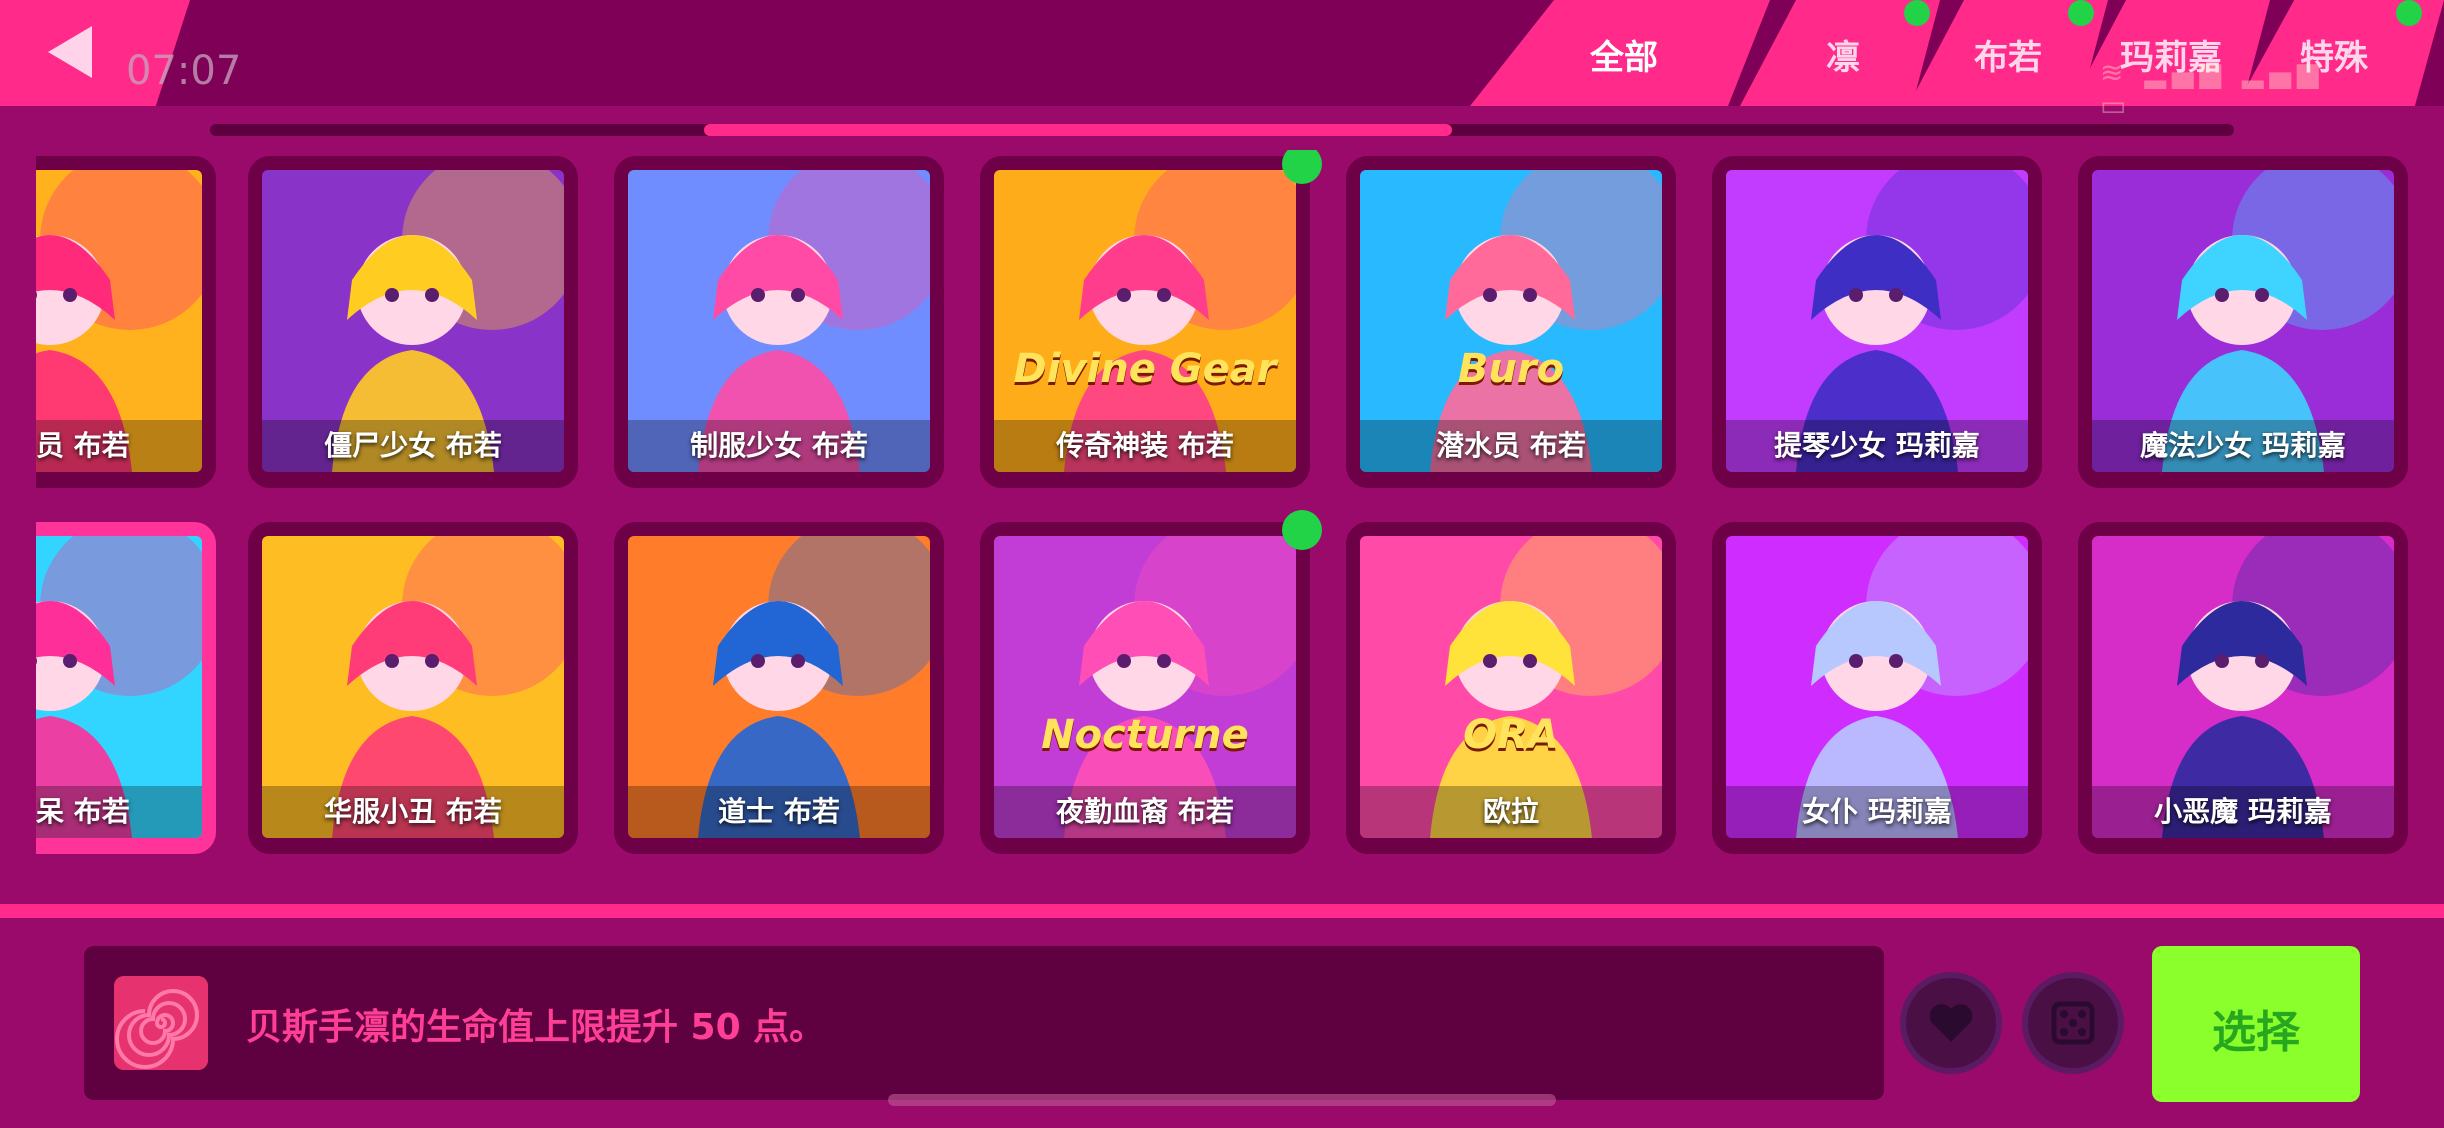 Image resolution: width=2444 pixels, height=1128 pixels. Describe the element at coordinates (1510, 811) in the screenshot. I see `outfit-card-label: 欧拉` at that location.